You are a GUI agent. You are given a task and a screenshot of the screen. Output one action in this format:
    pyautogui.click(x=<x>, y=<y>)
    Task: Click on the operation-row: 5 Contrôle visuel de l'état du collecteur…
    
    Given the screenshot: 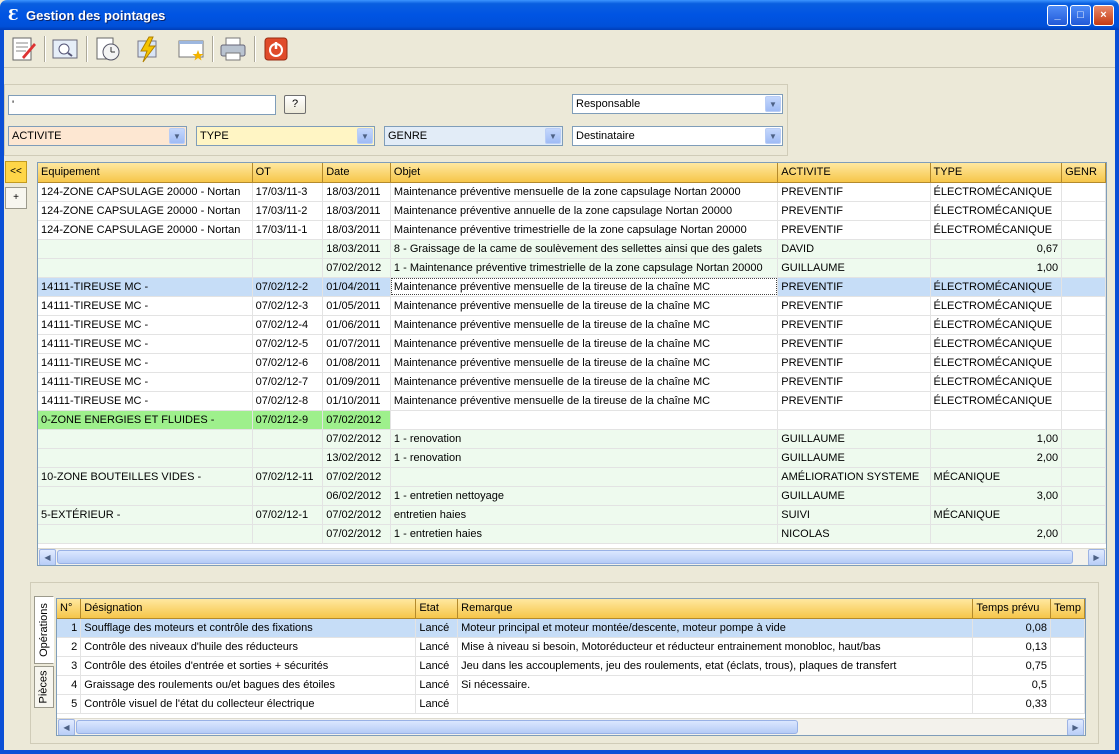 What is the action you would take?
    pyautogui.click(x=571, y=704)
    